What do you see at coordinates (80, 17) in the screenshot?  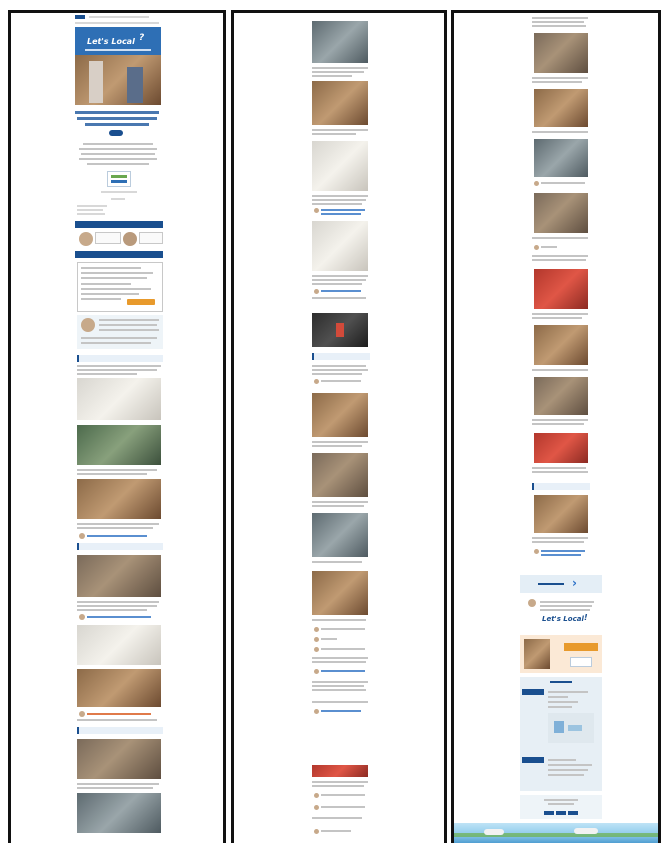 I see `site-logo` at bounding box center [80, 17].